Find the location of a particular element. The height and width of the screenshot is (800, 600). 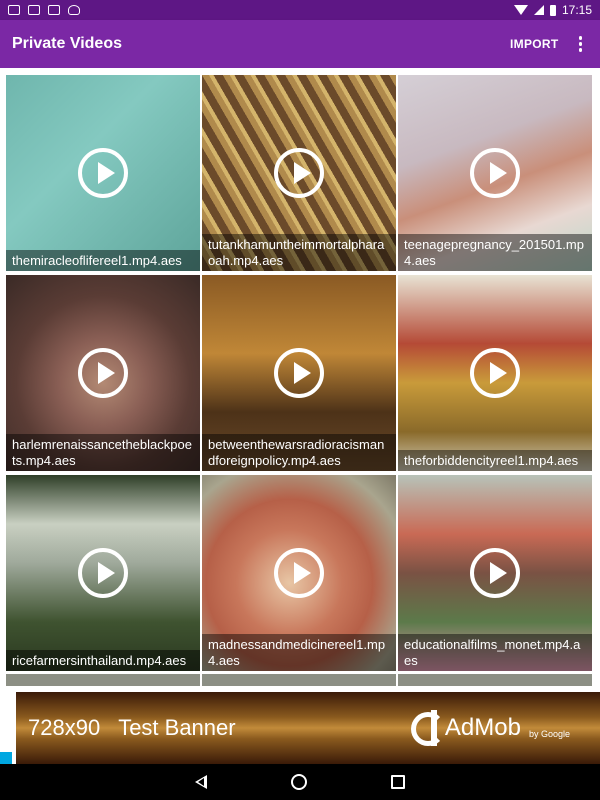

admob-brand: AdMob by Google is located at coordinates (490, 728).